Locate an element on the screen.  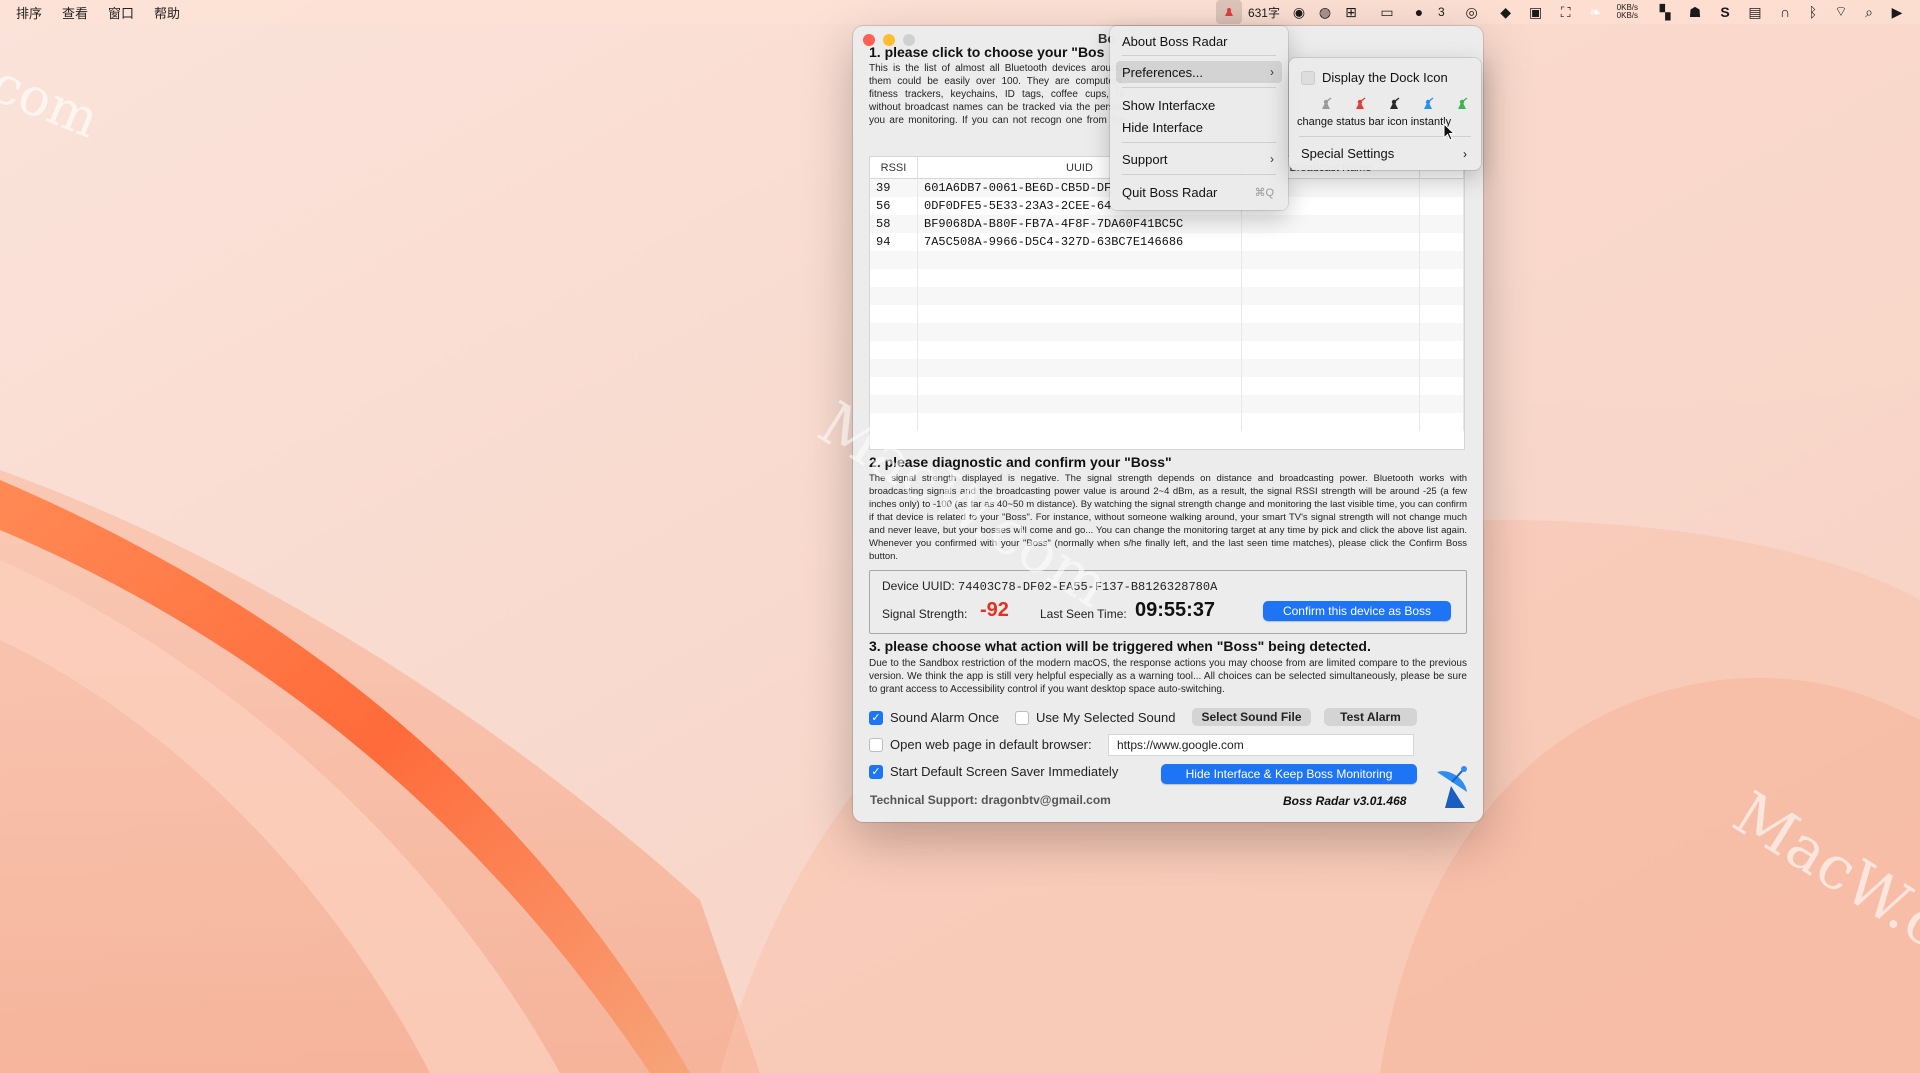
quit-shortcut: ⌘Q is located at coordinates (1264, 192).